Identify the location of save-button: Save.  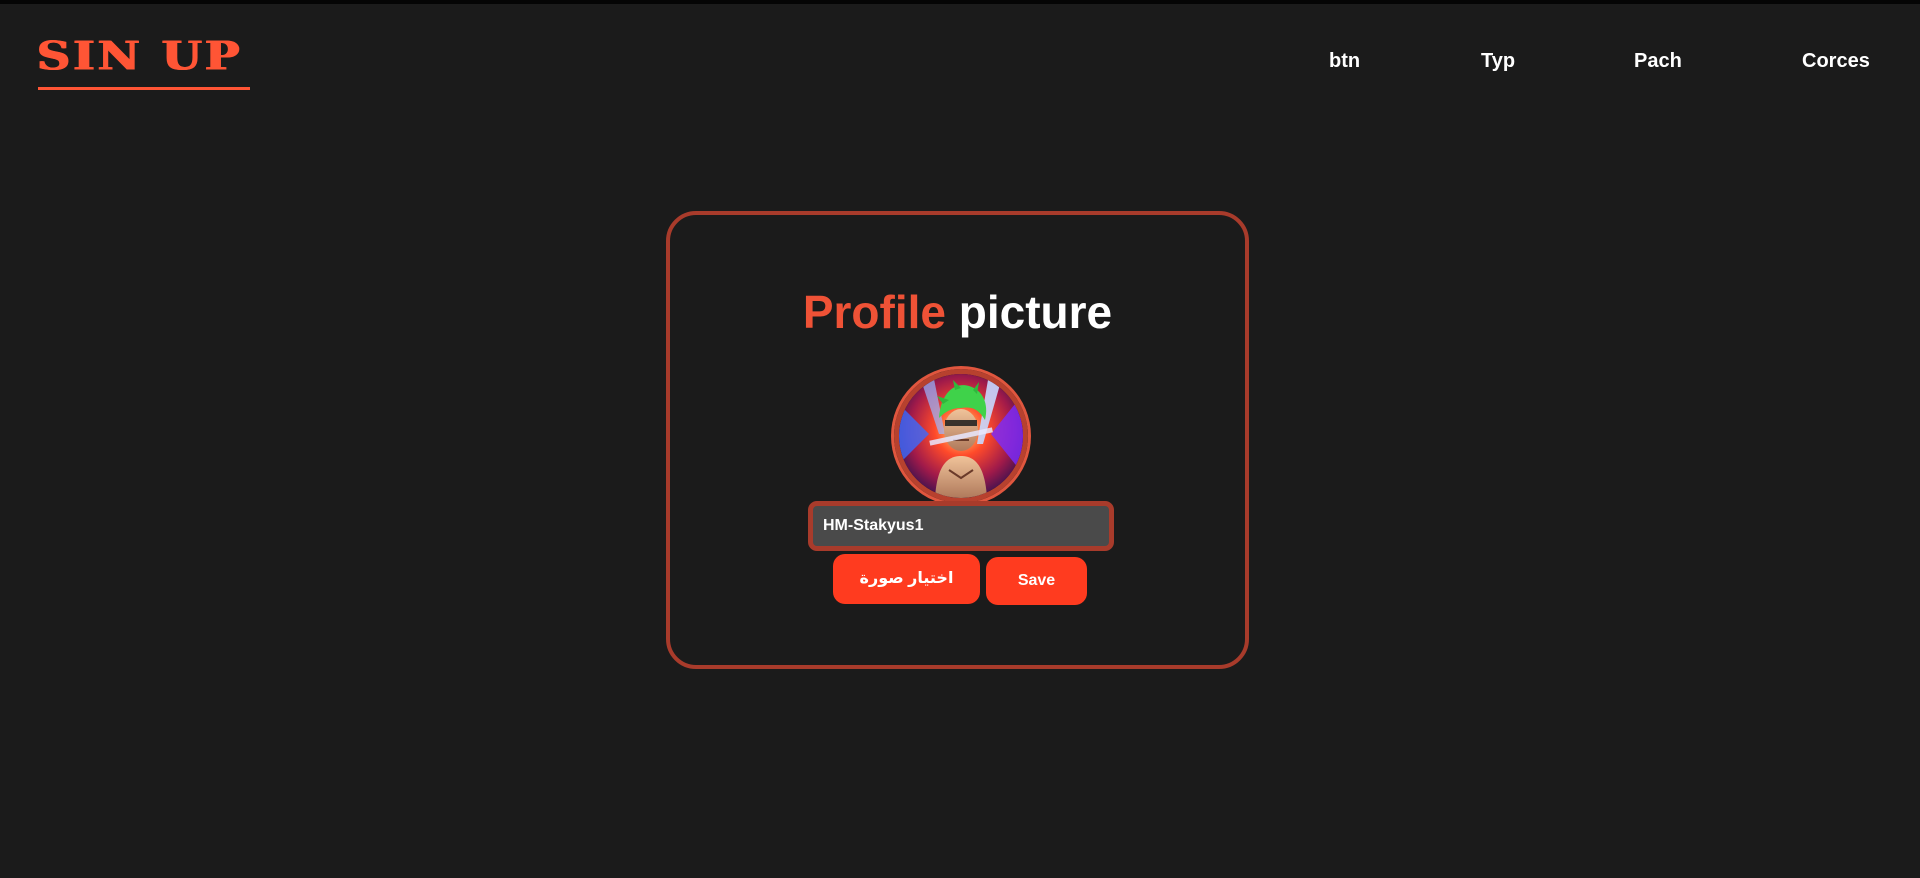
(1036, 581).